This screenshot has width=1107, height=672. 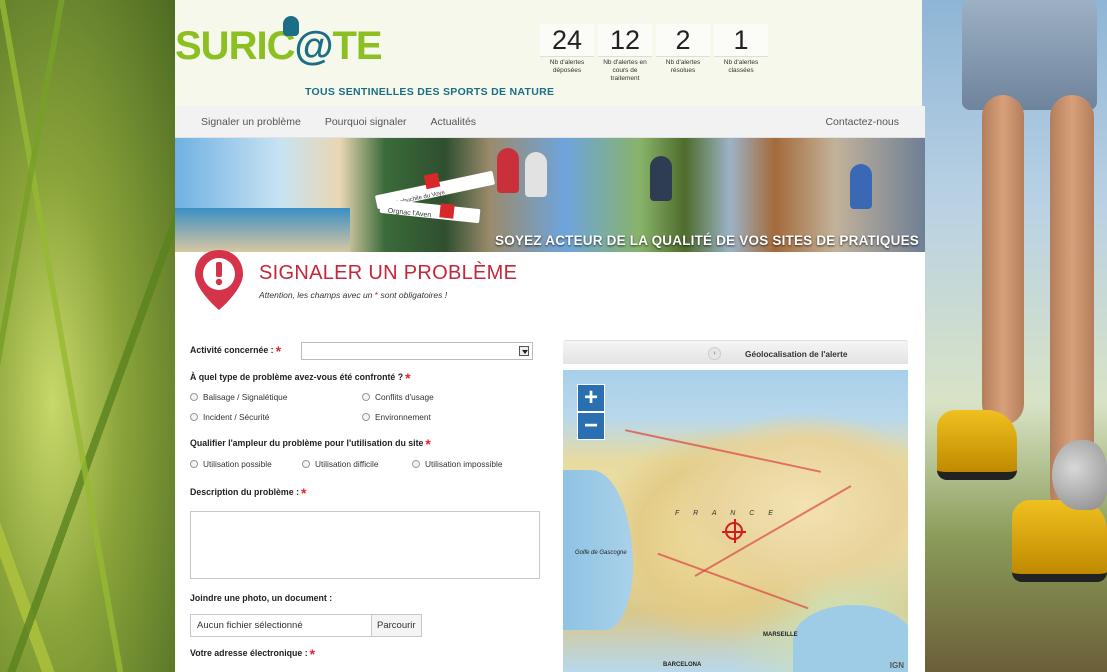 What do you see at coordinates (316, 295) in the screenshot?
I see `required-note-before: Attention, les champs avec un` at bounding box center [316, 295].